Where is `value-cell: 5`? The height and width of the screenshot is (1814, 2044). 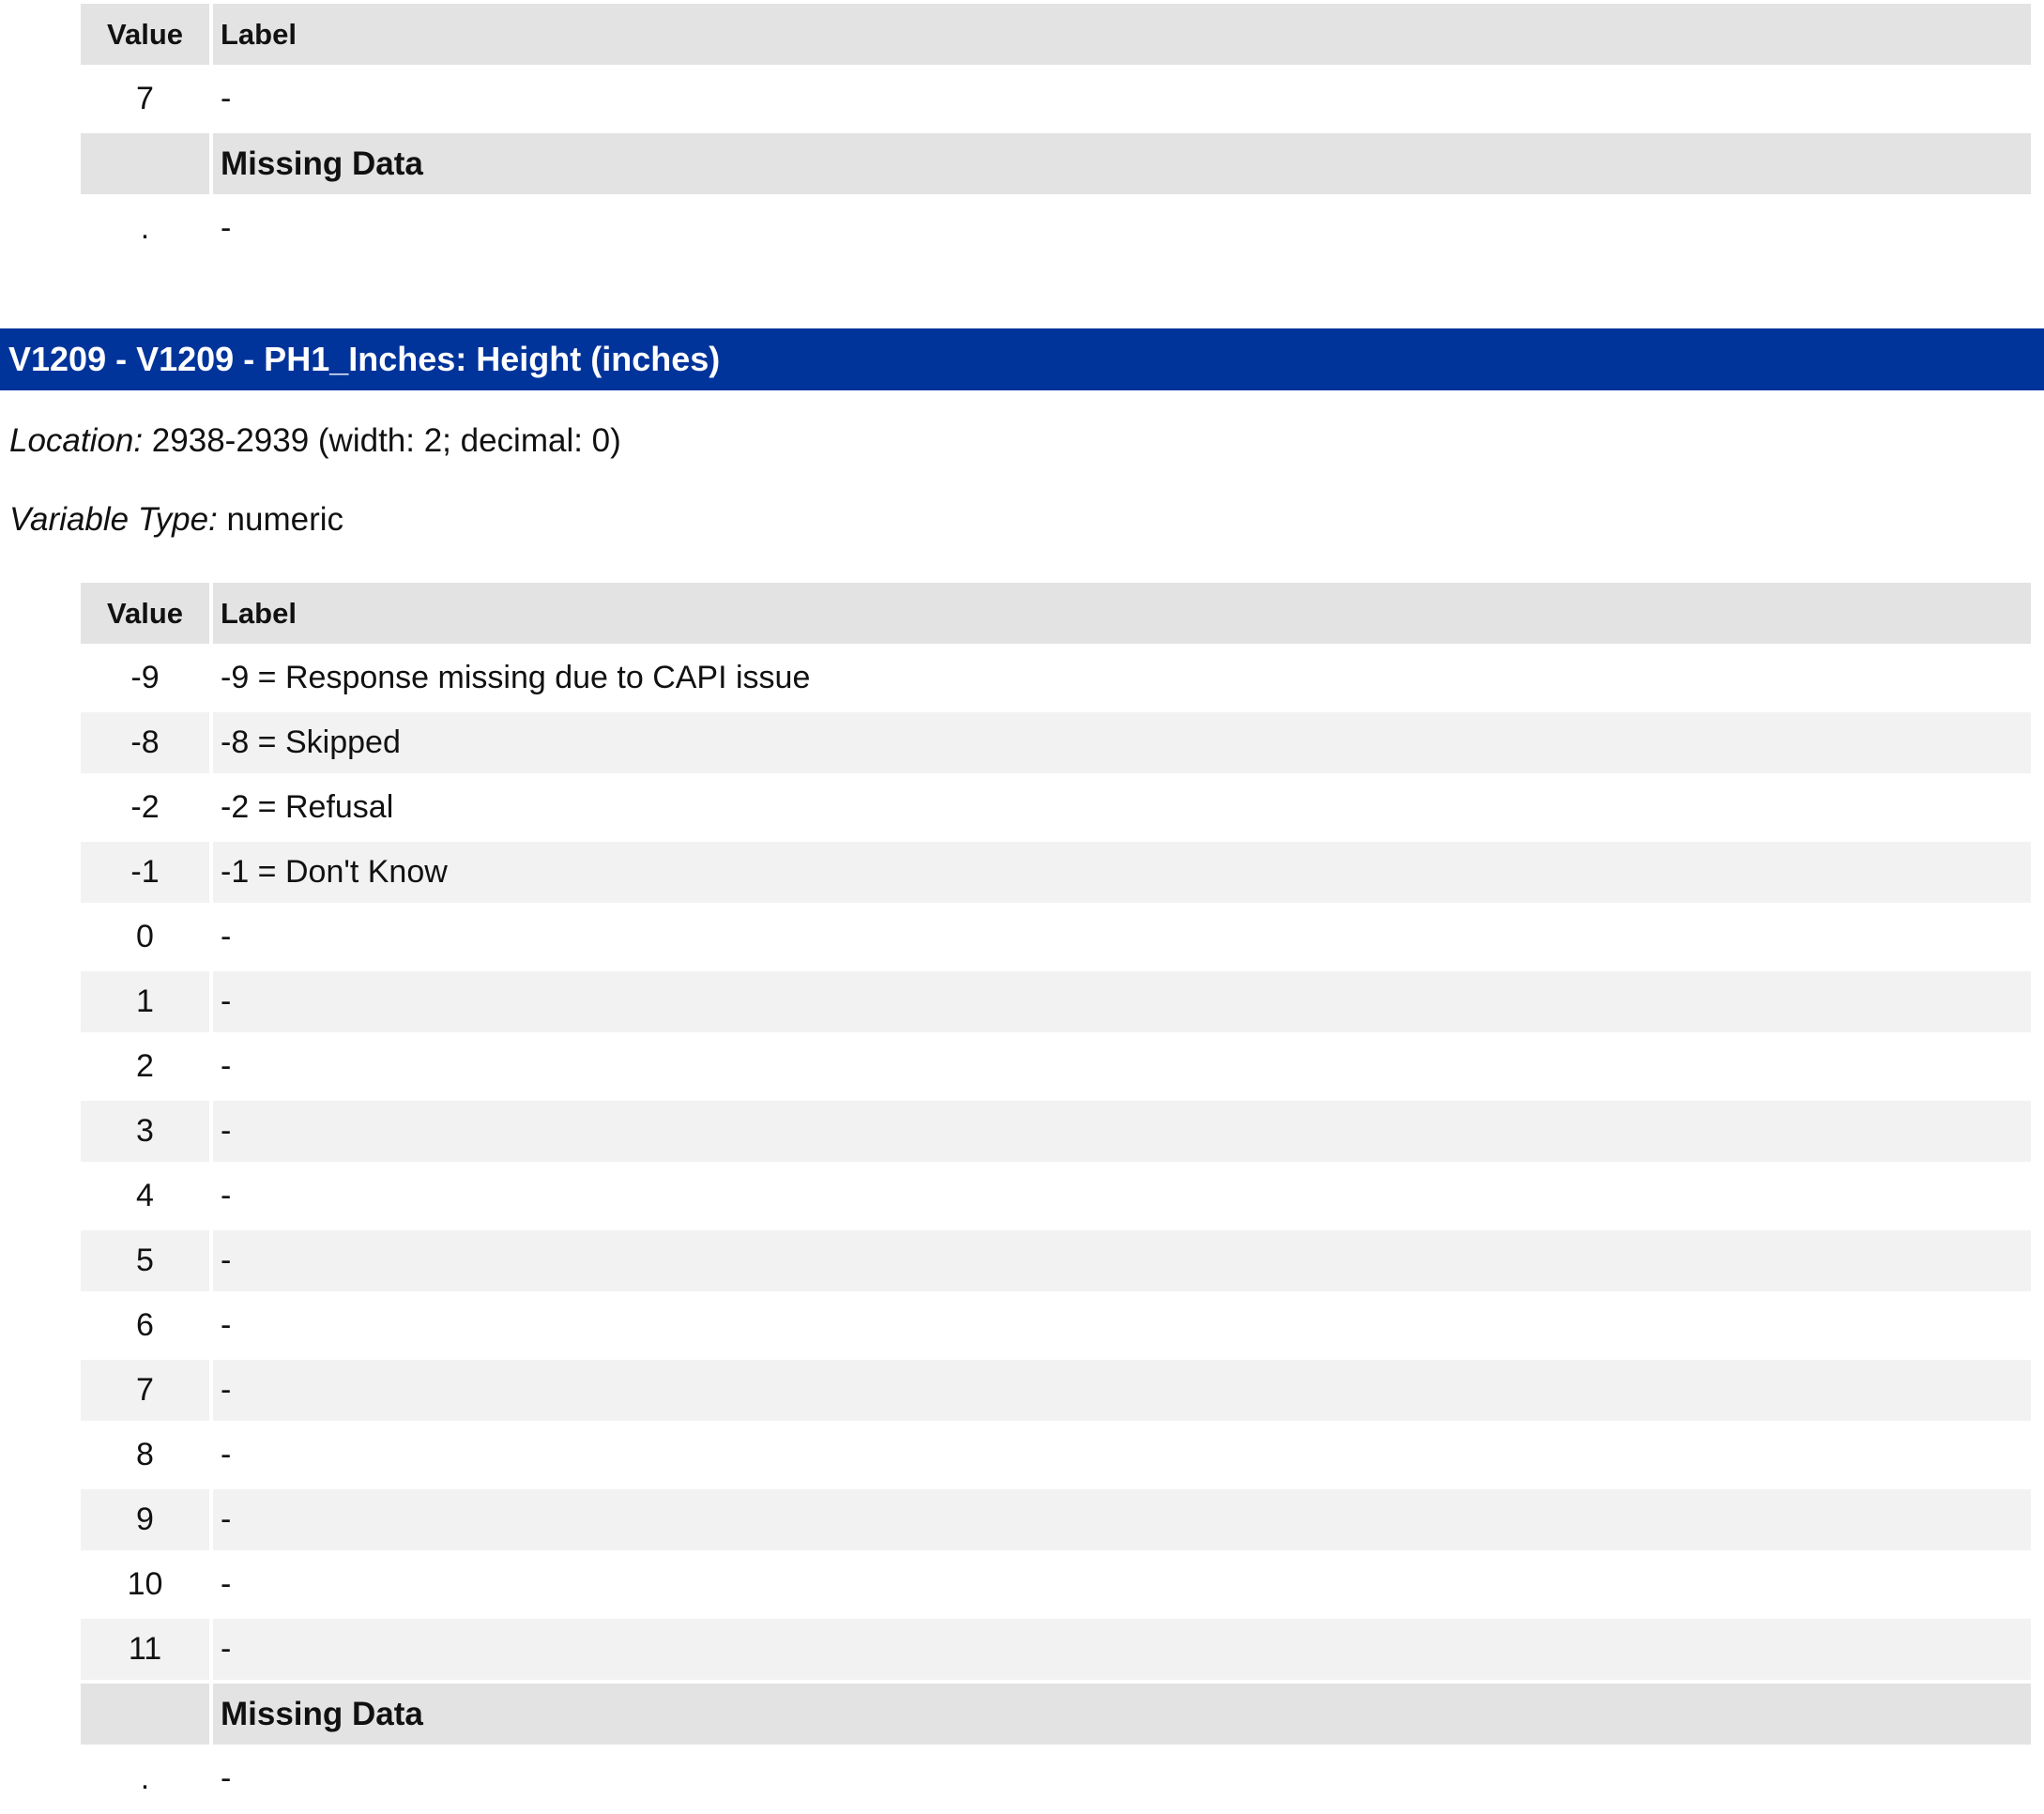 value-cell: 5 is located at coordinates (145, 1260).